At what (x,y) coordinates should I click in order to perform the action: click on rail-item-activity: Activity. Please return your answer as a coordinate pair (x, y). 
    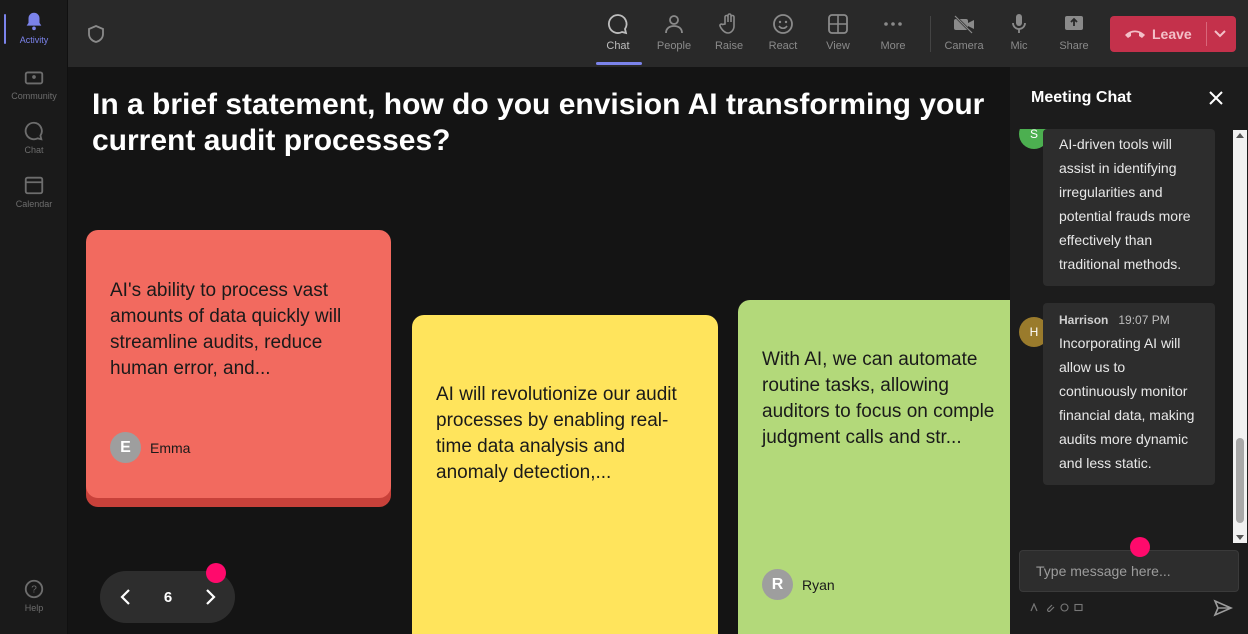
    Looking at the image, I should click on (34, 27).